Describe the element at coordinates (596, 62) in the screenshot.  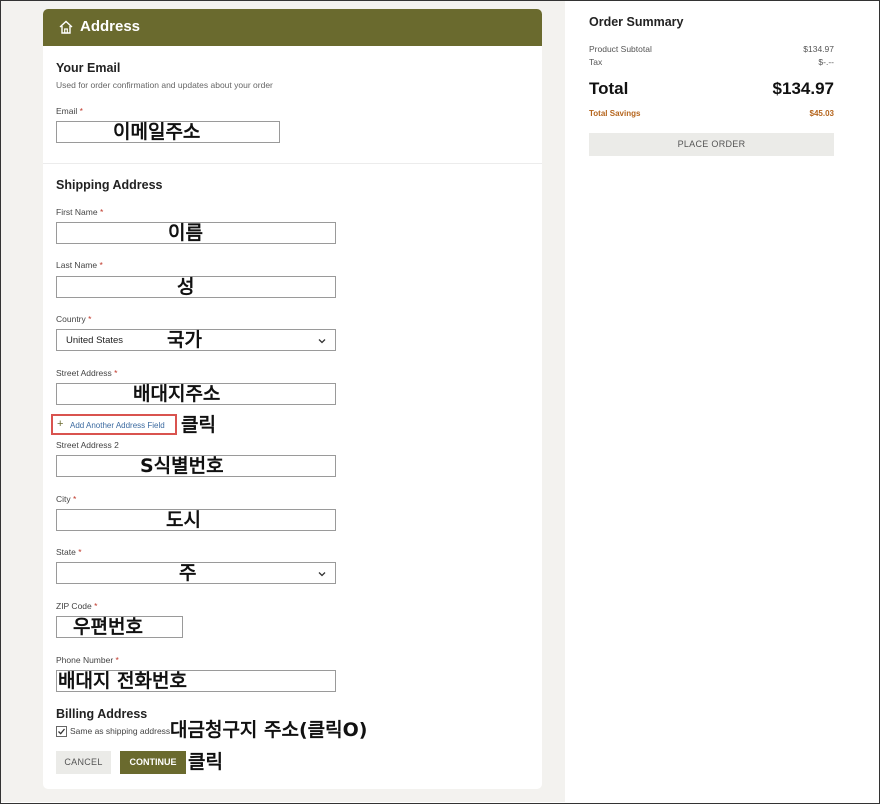
I see `tax-label: Tax` at that location.